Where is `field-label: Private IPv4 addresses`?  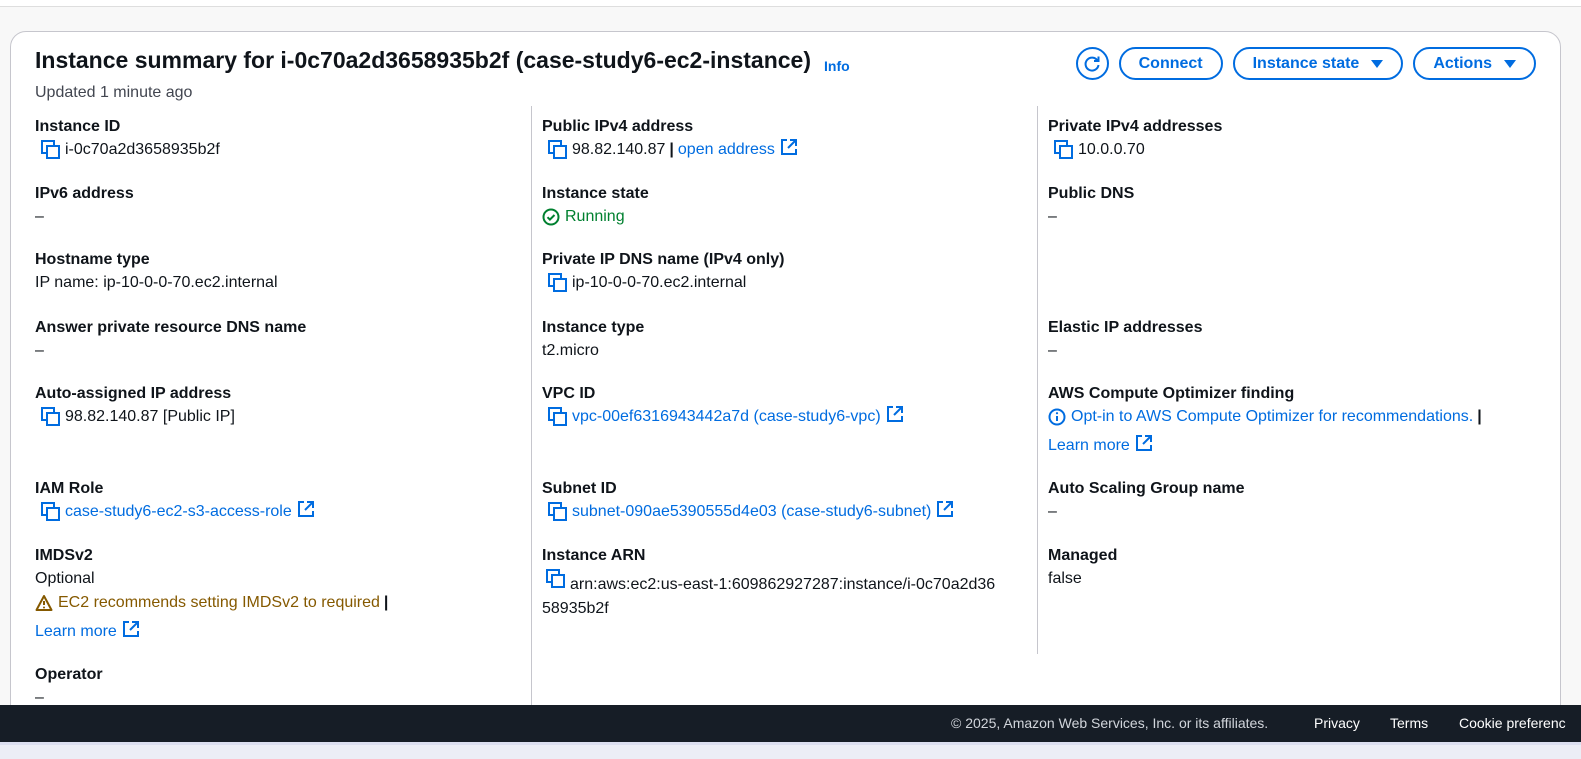 field-label: Private IPv4 addresses is located at coordinates (1135, 126).